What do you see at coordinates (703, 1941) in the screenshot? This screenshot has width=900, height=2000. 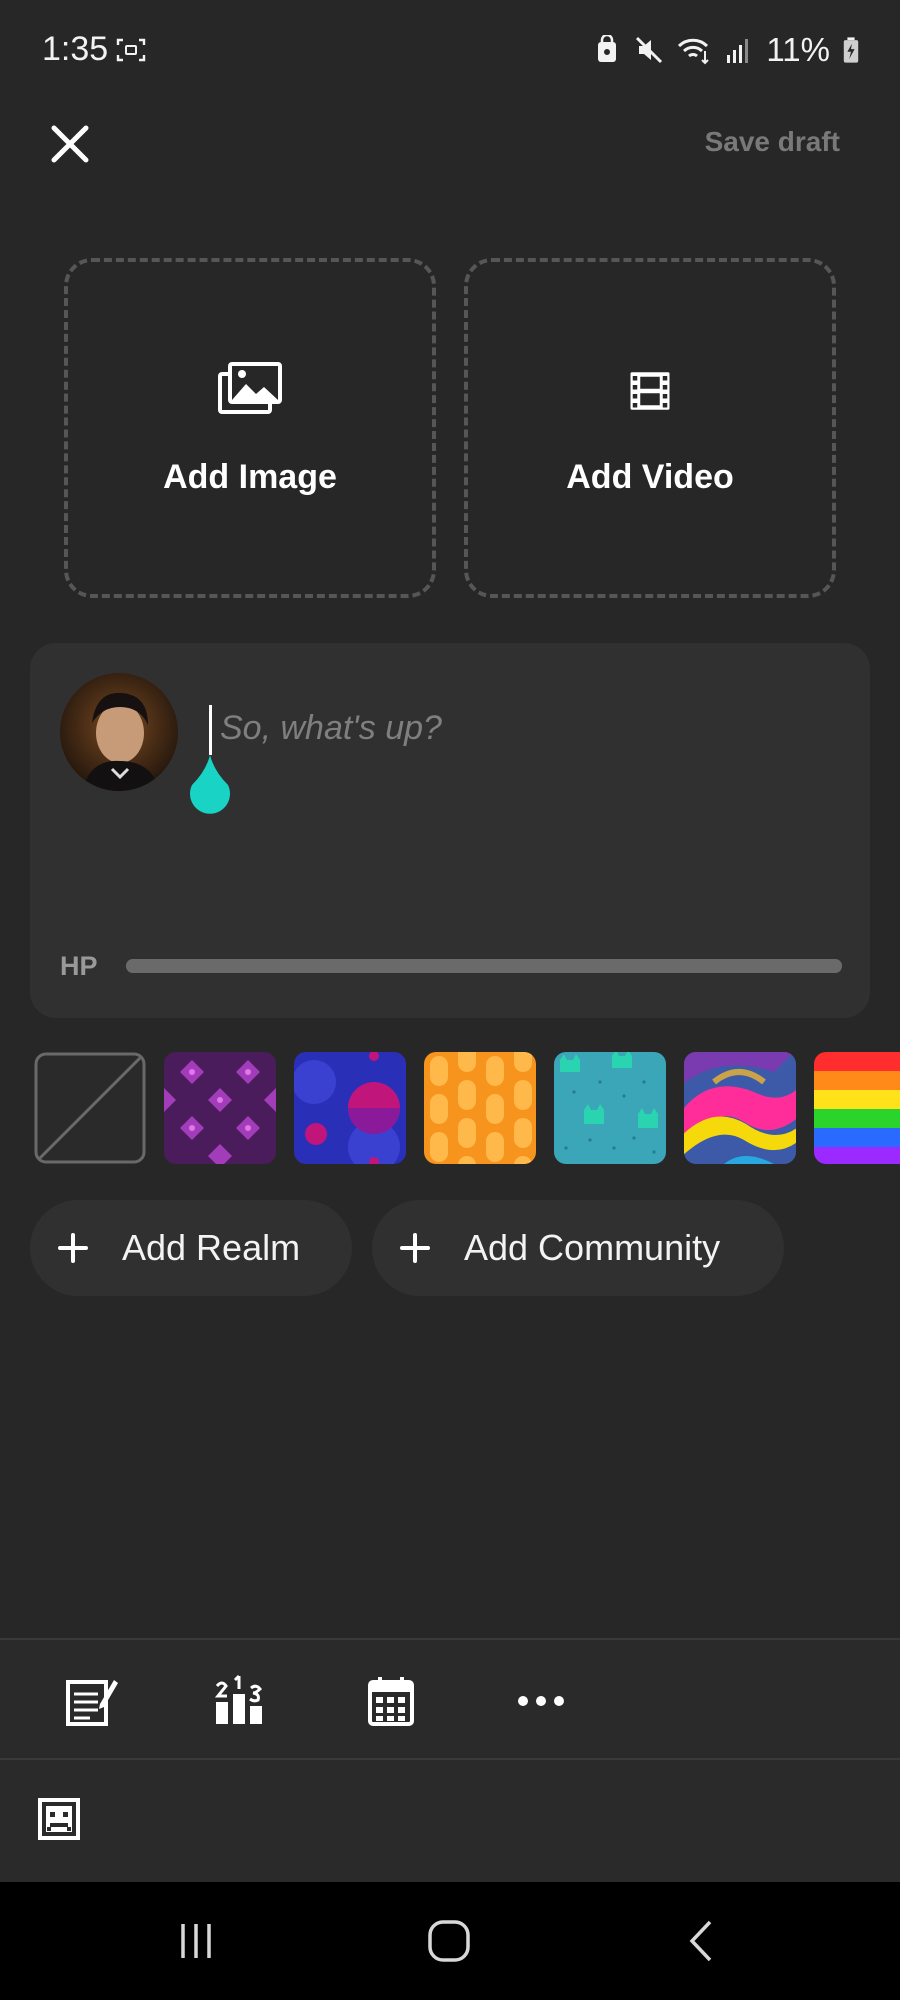 I see `back-icon` at bounding box center [703, 1941].